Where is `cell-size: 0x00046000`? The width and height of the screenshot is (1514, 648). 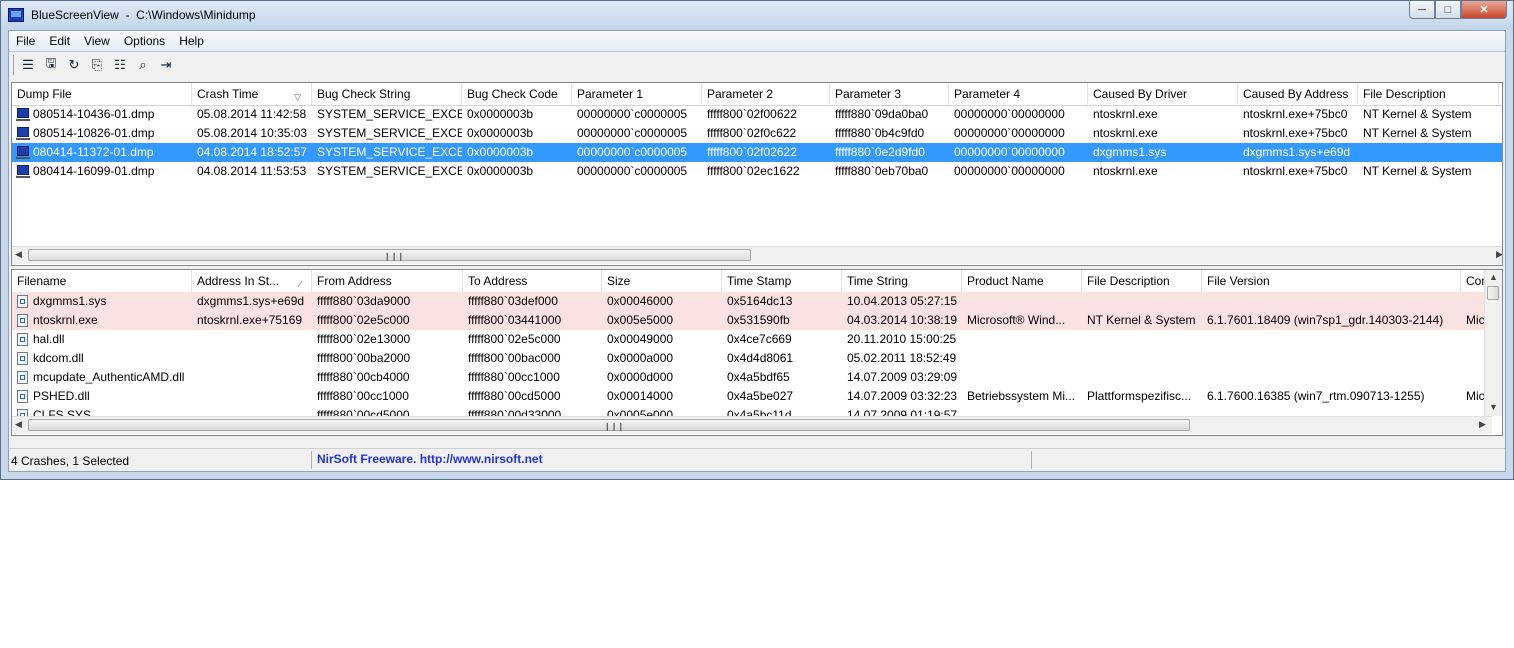
cell-size: 0x00046000 is located at coordinates (662, 301).